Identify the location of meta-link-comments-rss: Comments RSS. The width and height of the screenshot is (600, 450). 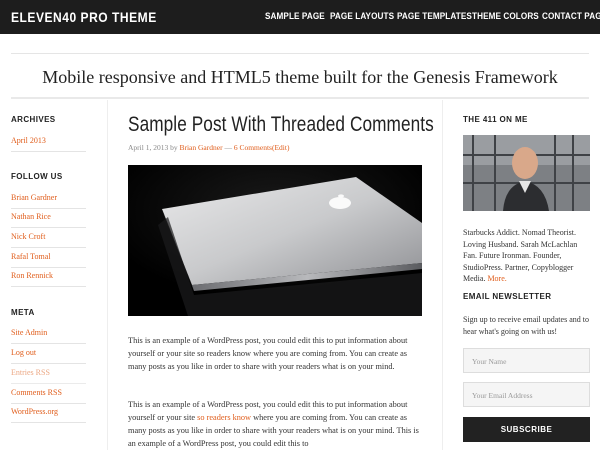
(48, 396).